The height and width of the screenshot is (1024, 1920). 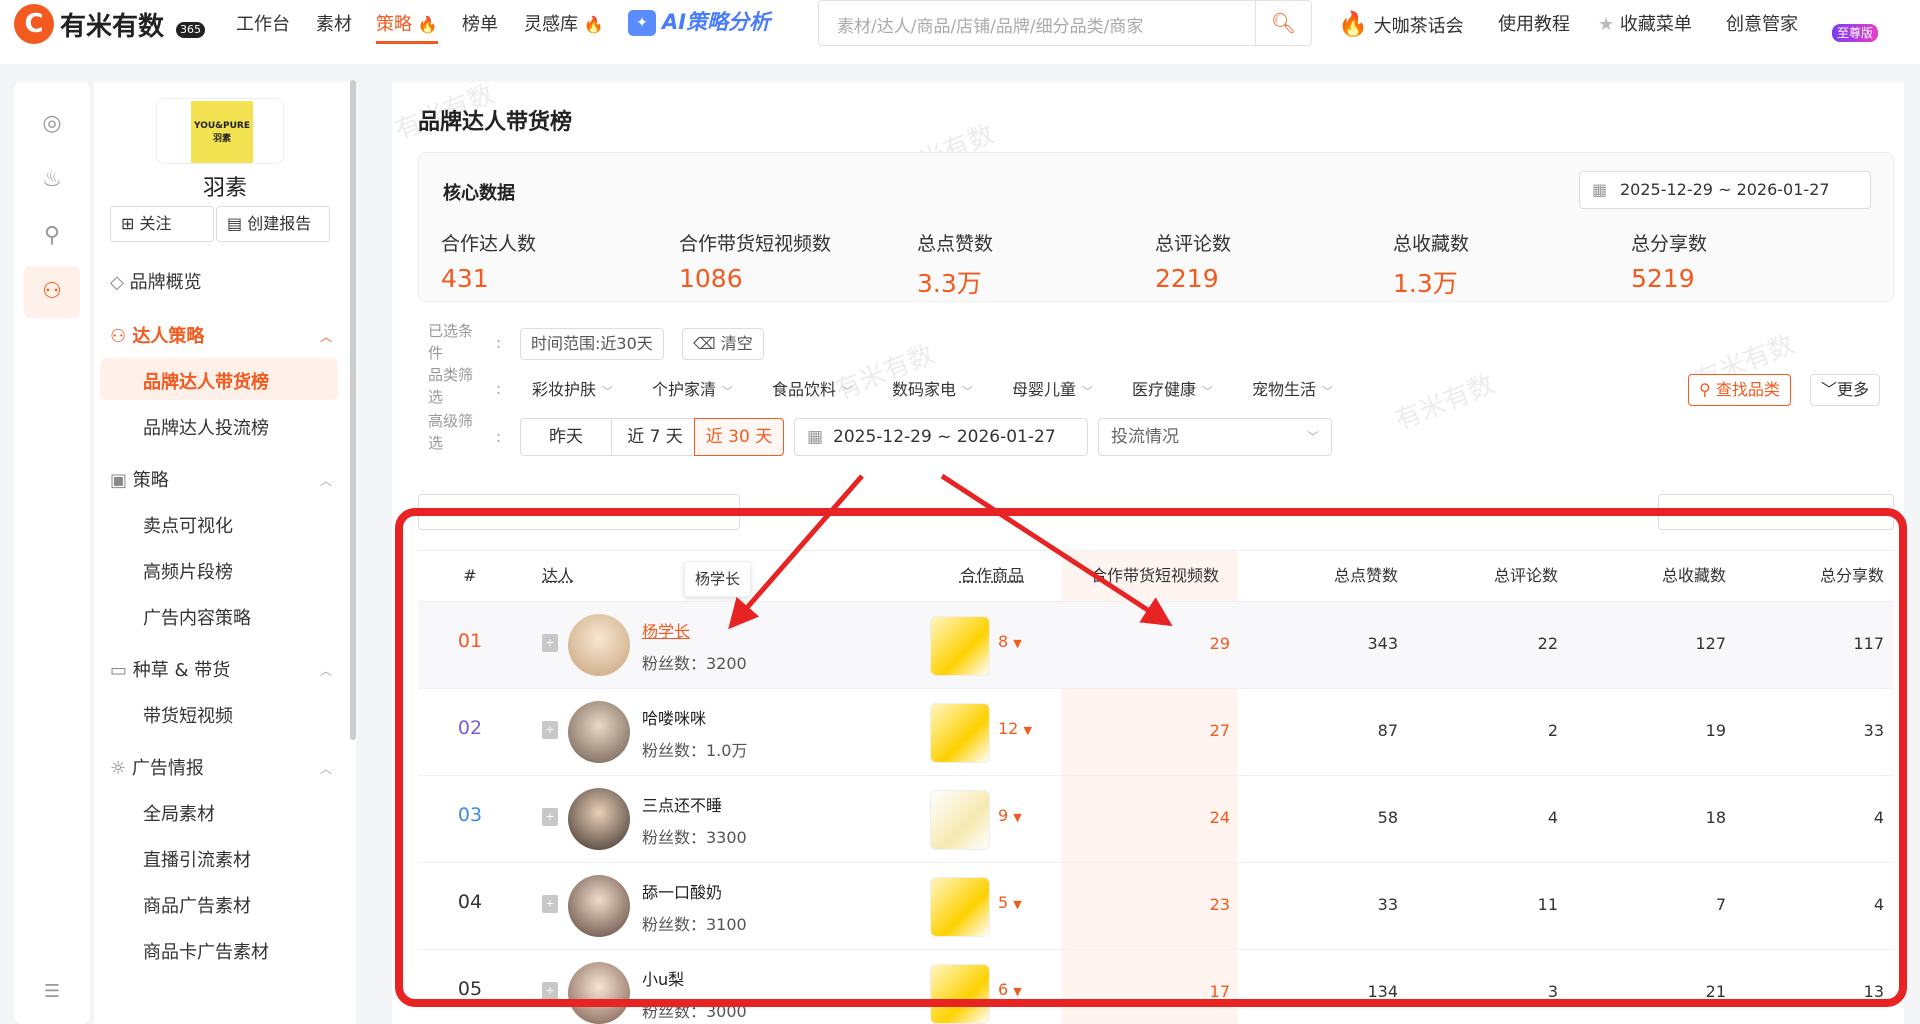 What do you see at coordinates (52, 180) in the screenshot?
I see `strategy-icon: ♨` at bounding box center [52, 180].